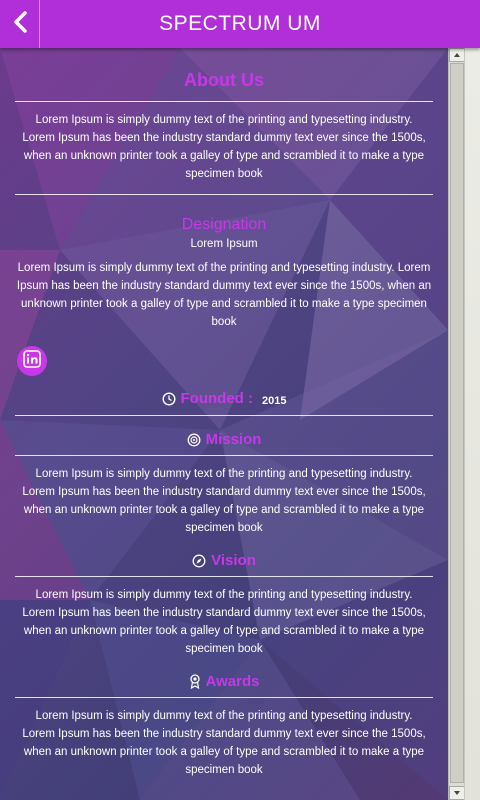 This screenshot has height=800, width=480. I want to click on founded-row: Founded : 2015, so click(224, 398).